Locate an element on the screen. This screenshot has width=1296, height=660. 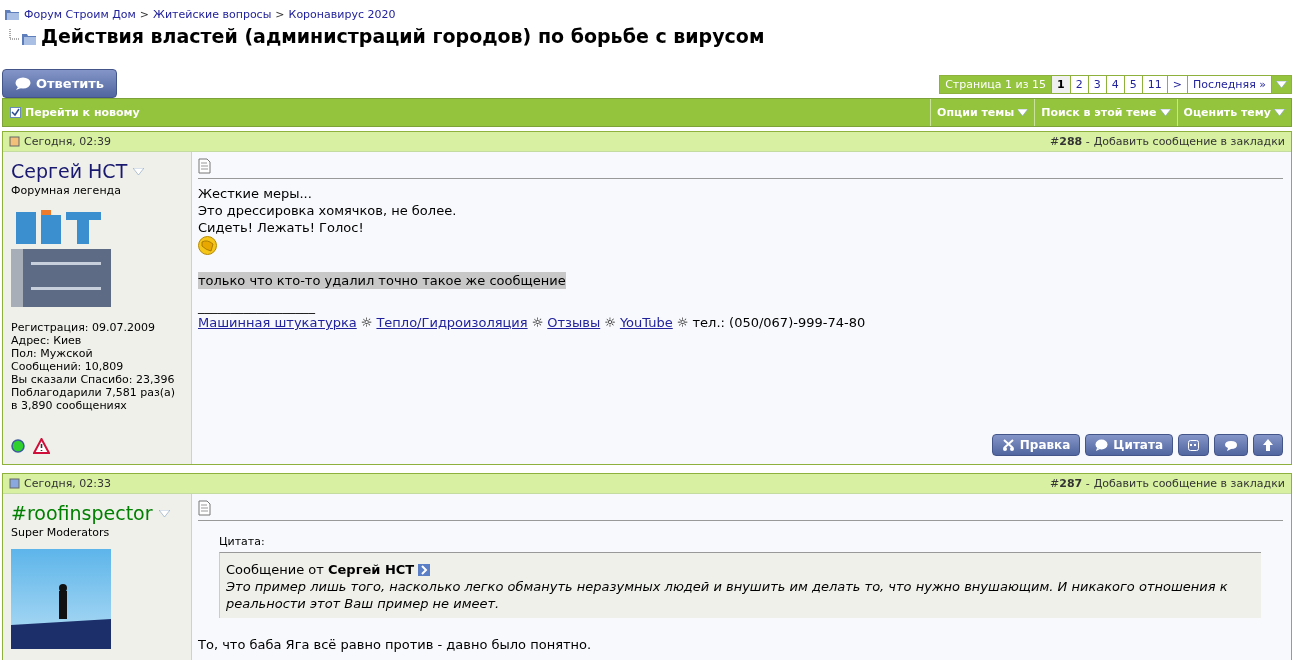
post-number: #288 - is located at coordinates (1070, 141).